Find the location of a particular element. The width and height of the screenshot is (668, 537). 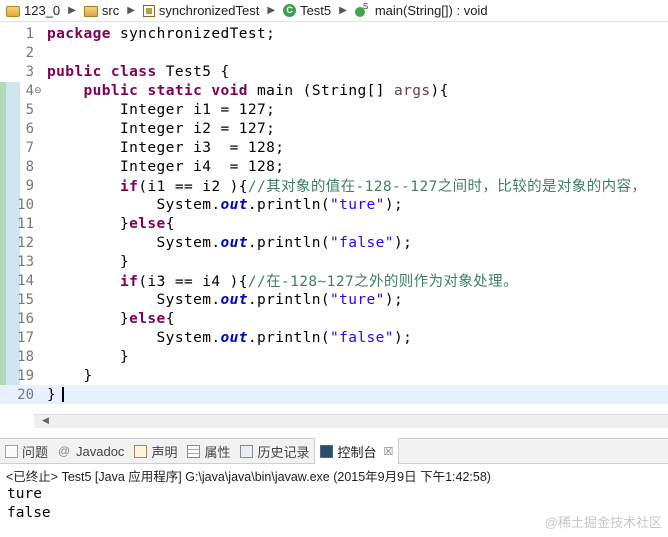

tab-console: 控制台 ☒ is located at coordinates (357, 451).